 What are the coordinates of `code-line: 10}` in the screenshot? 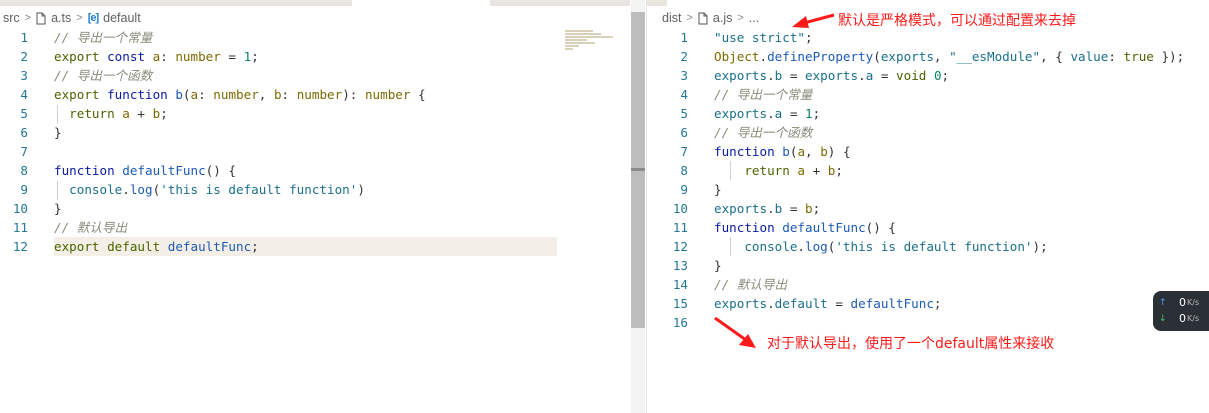 It's located at (323, 208).